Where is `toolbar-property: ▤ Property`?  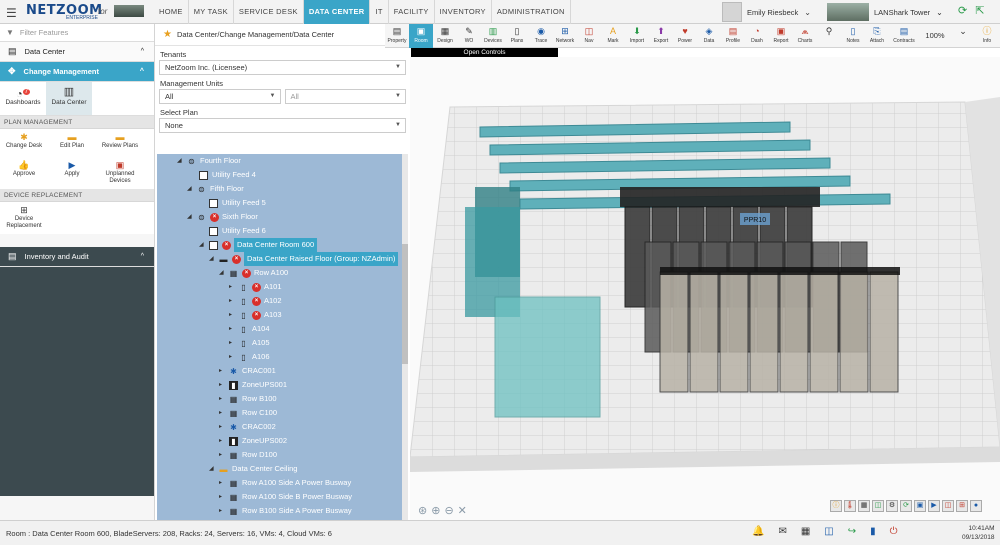 toolbar-property: ▤ Property is located at coordinates (397, 36).